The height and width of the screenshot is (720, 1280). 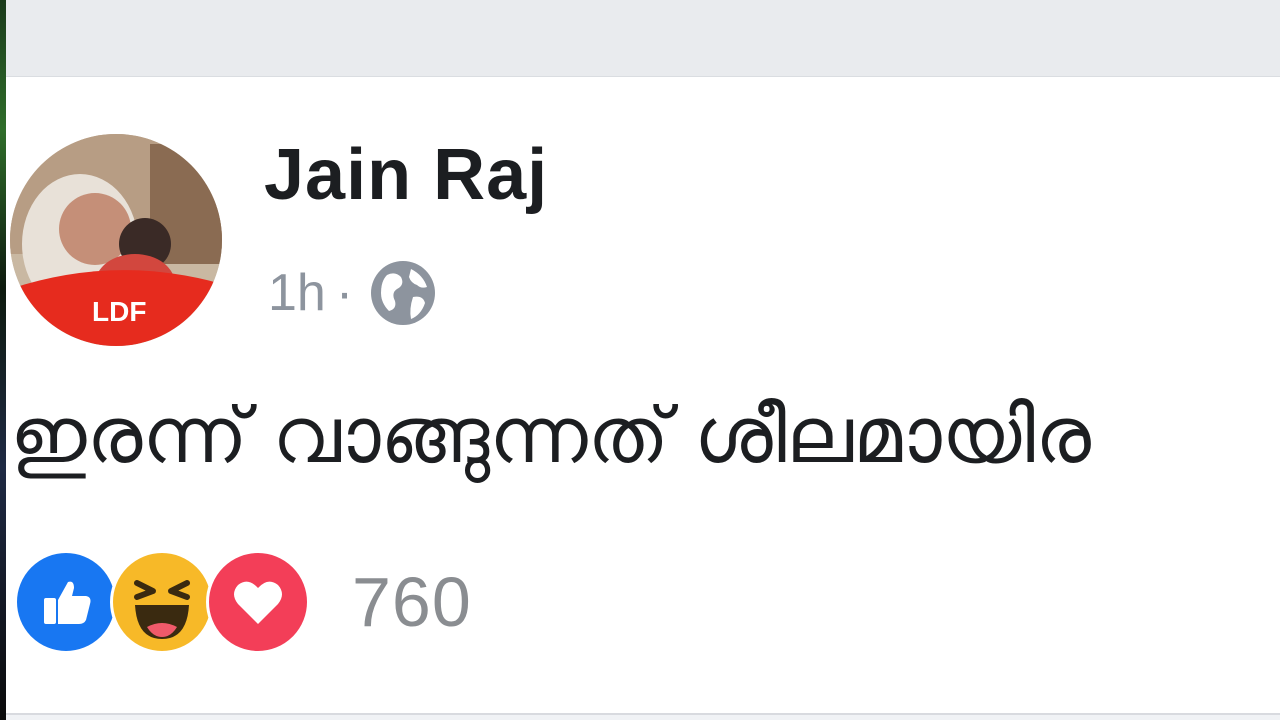 What do you see at coordinates (258, 602) in the screenshot?
I see `love-icon` at bounding box center [258, 602].